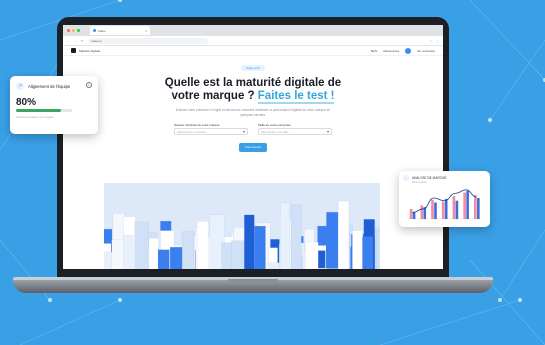 The image size is (545, 345). I want to click on market-bar-chart, so click(444, 204).